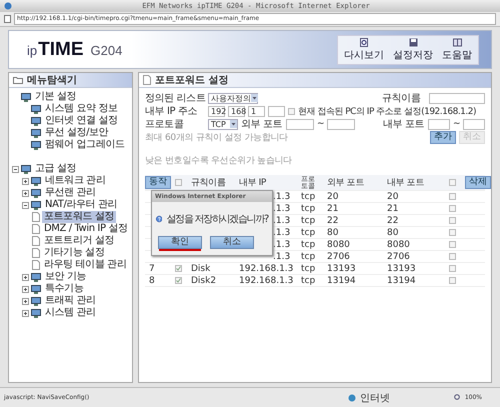 The height and width of the screenshot is (407, 500). I want to click on tree-item: 펌웨어 업그레이드, so click(85, 145).